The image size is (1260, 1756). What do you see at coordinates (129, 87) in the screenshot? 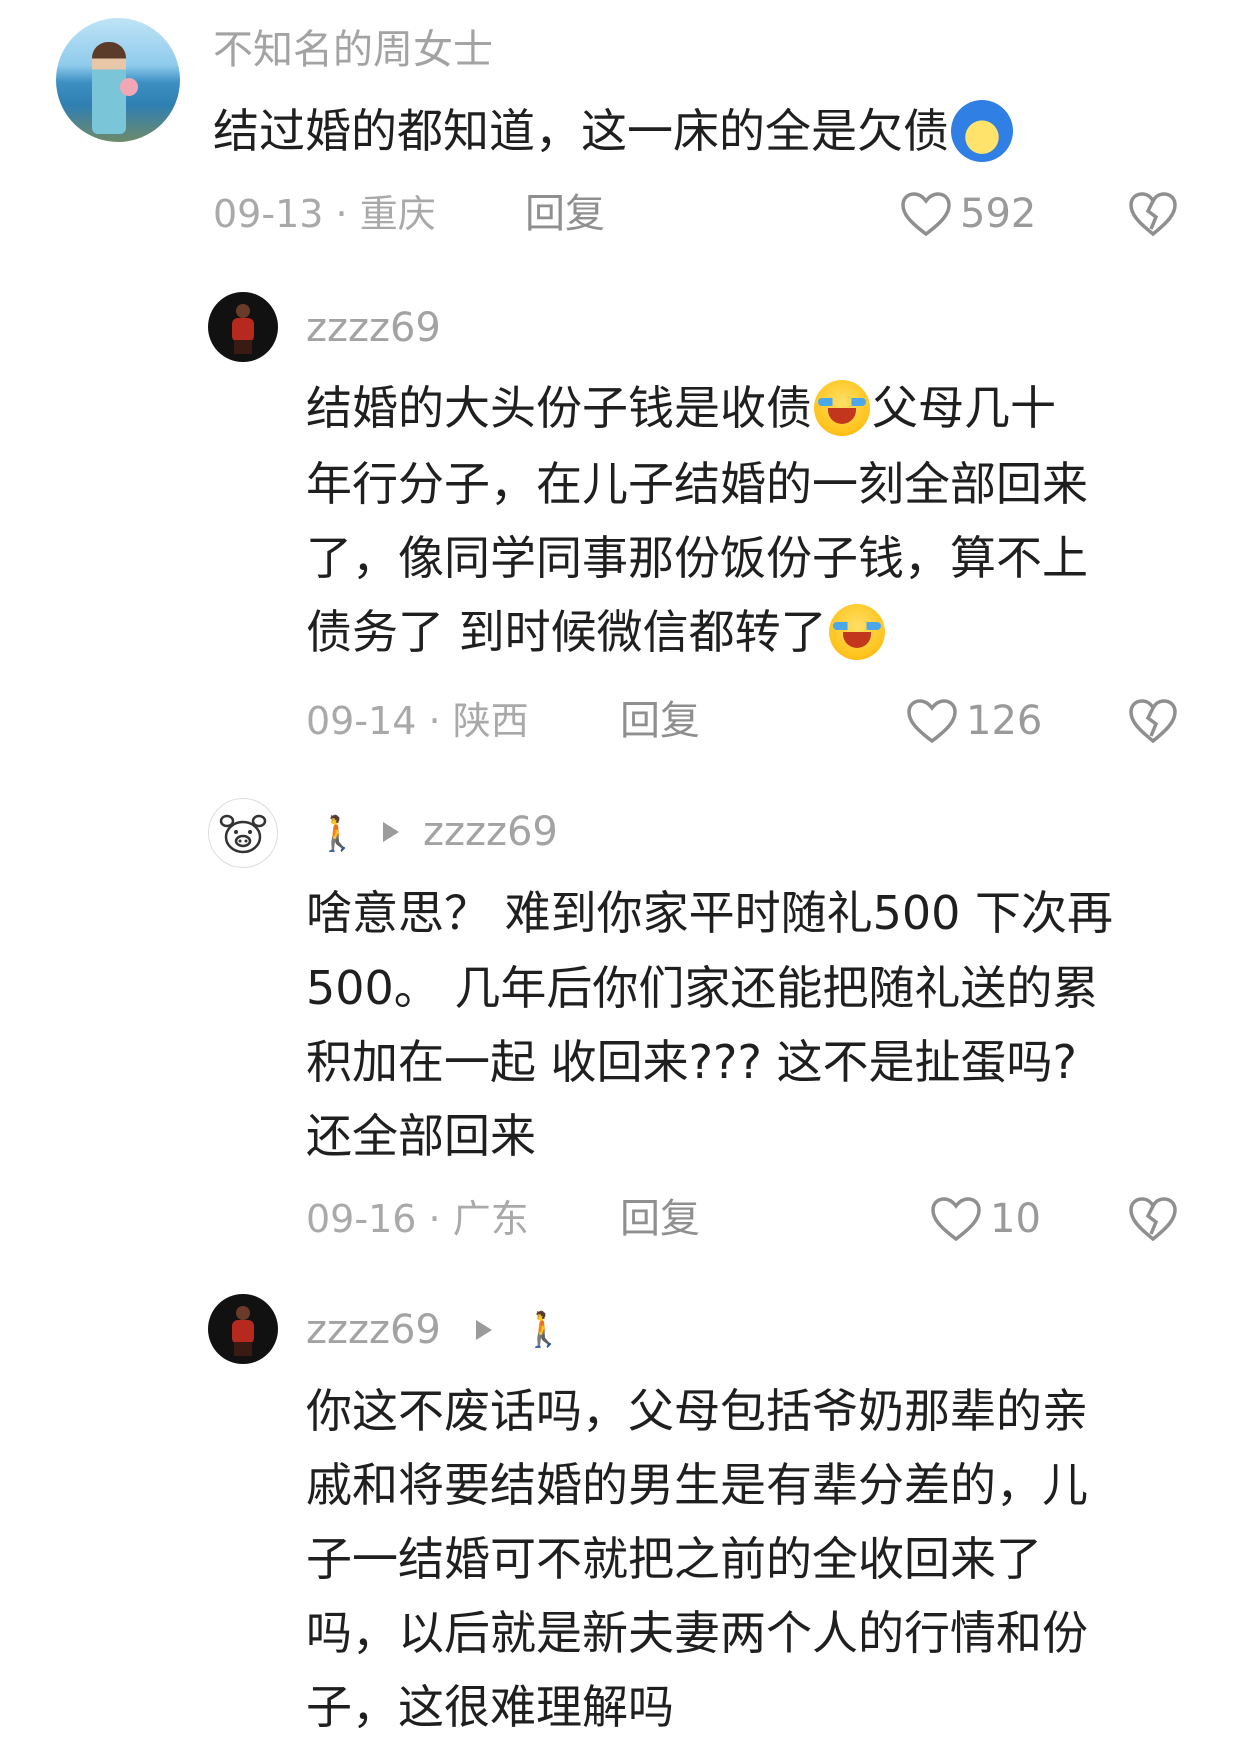
I see `avatar-flower` at bounding box center [129, 87].